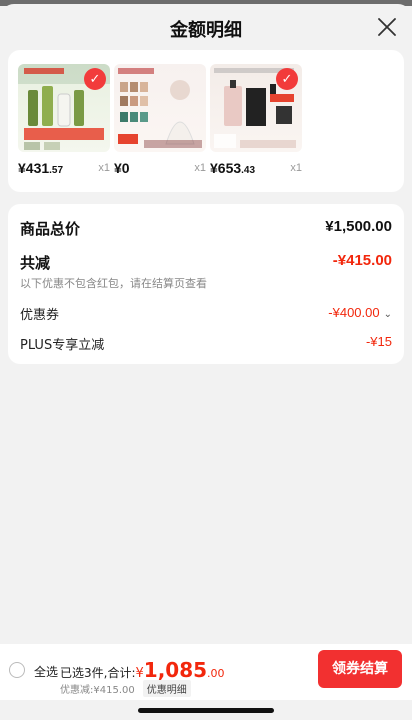 Image resolution: width=412 pixels, height=720 pixels. Describe the element at coordinates (122, 168) in the screenshot. I see `product-price: ¥0` at that location.